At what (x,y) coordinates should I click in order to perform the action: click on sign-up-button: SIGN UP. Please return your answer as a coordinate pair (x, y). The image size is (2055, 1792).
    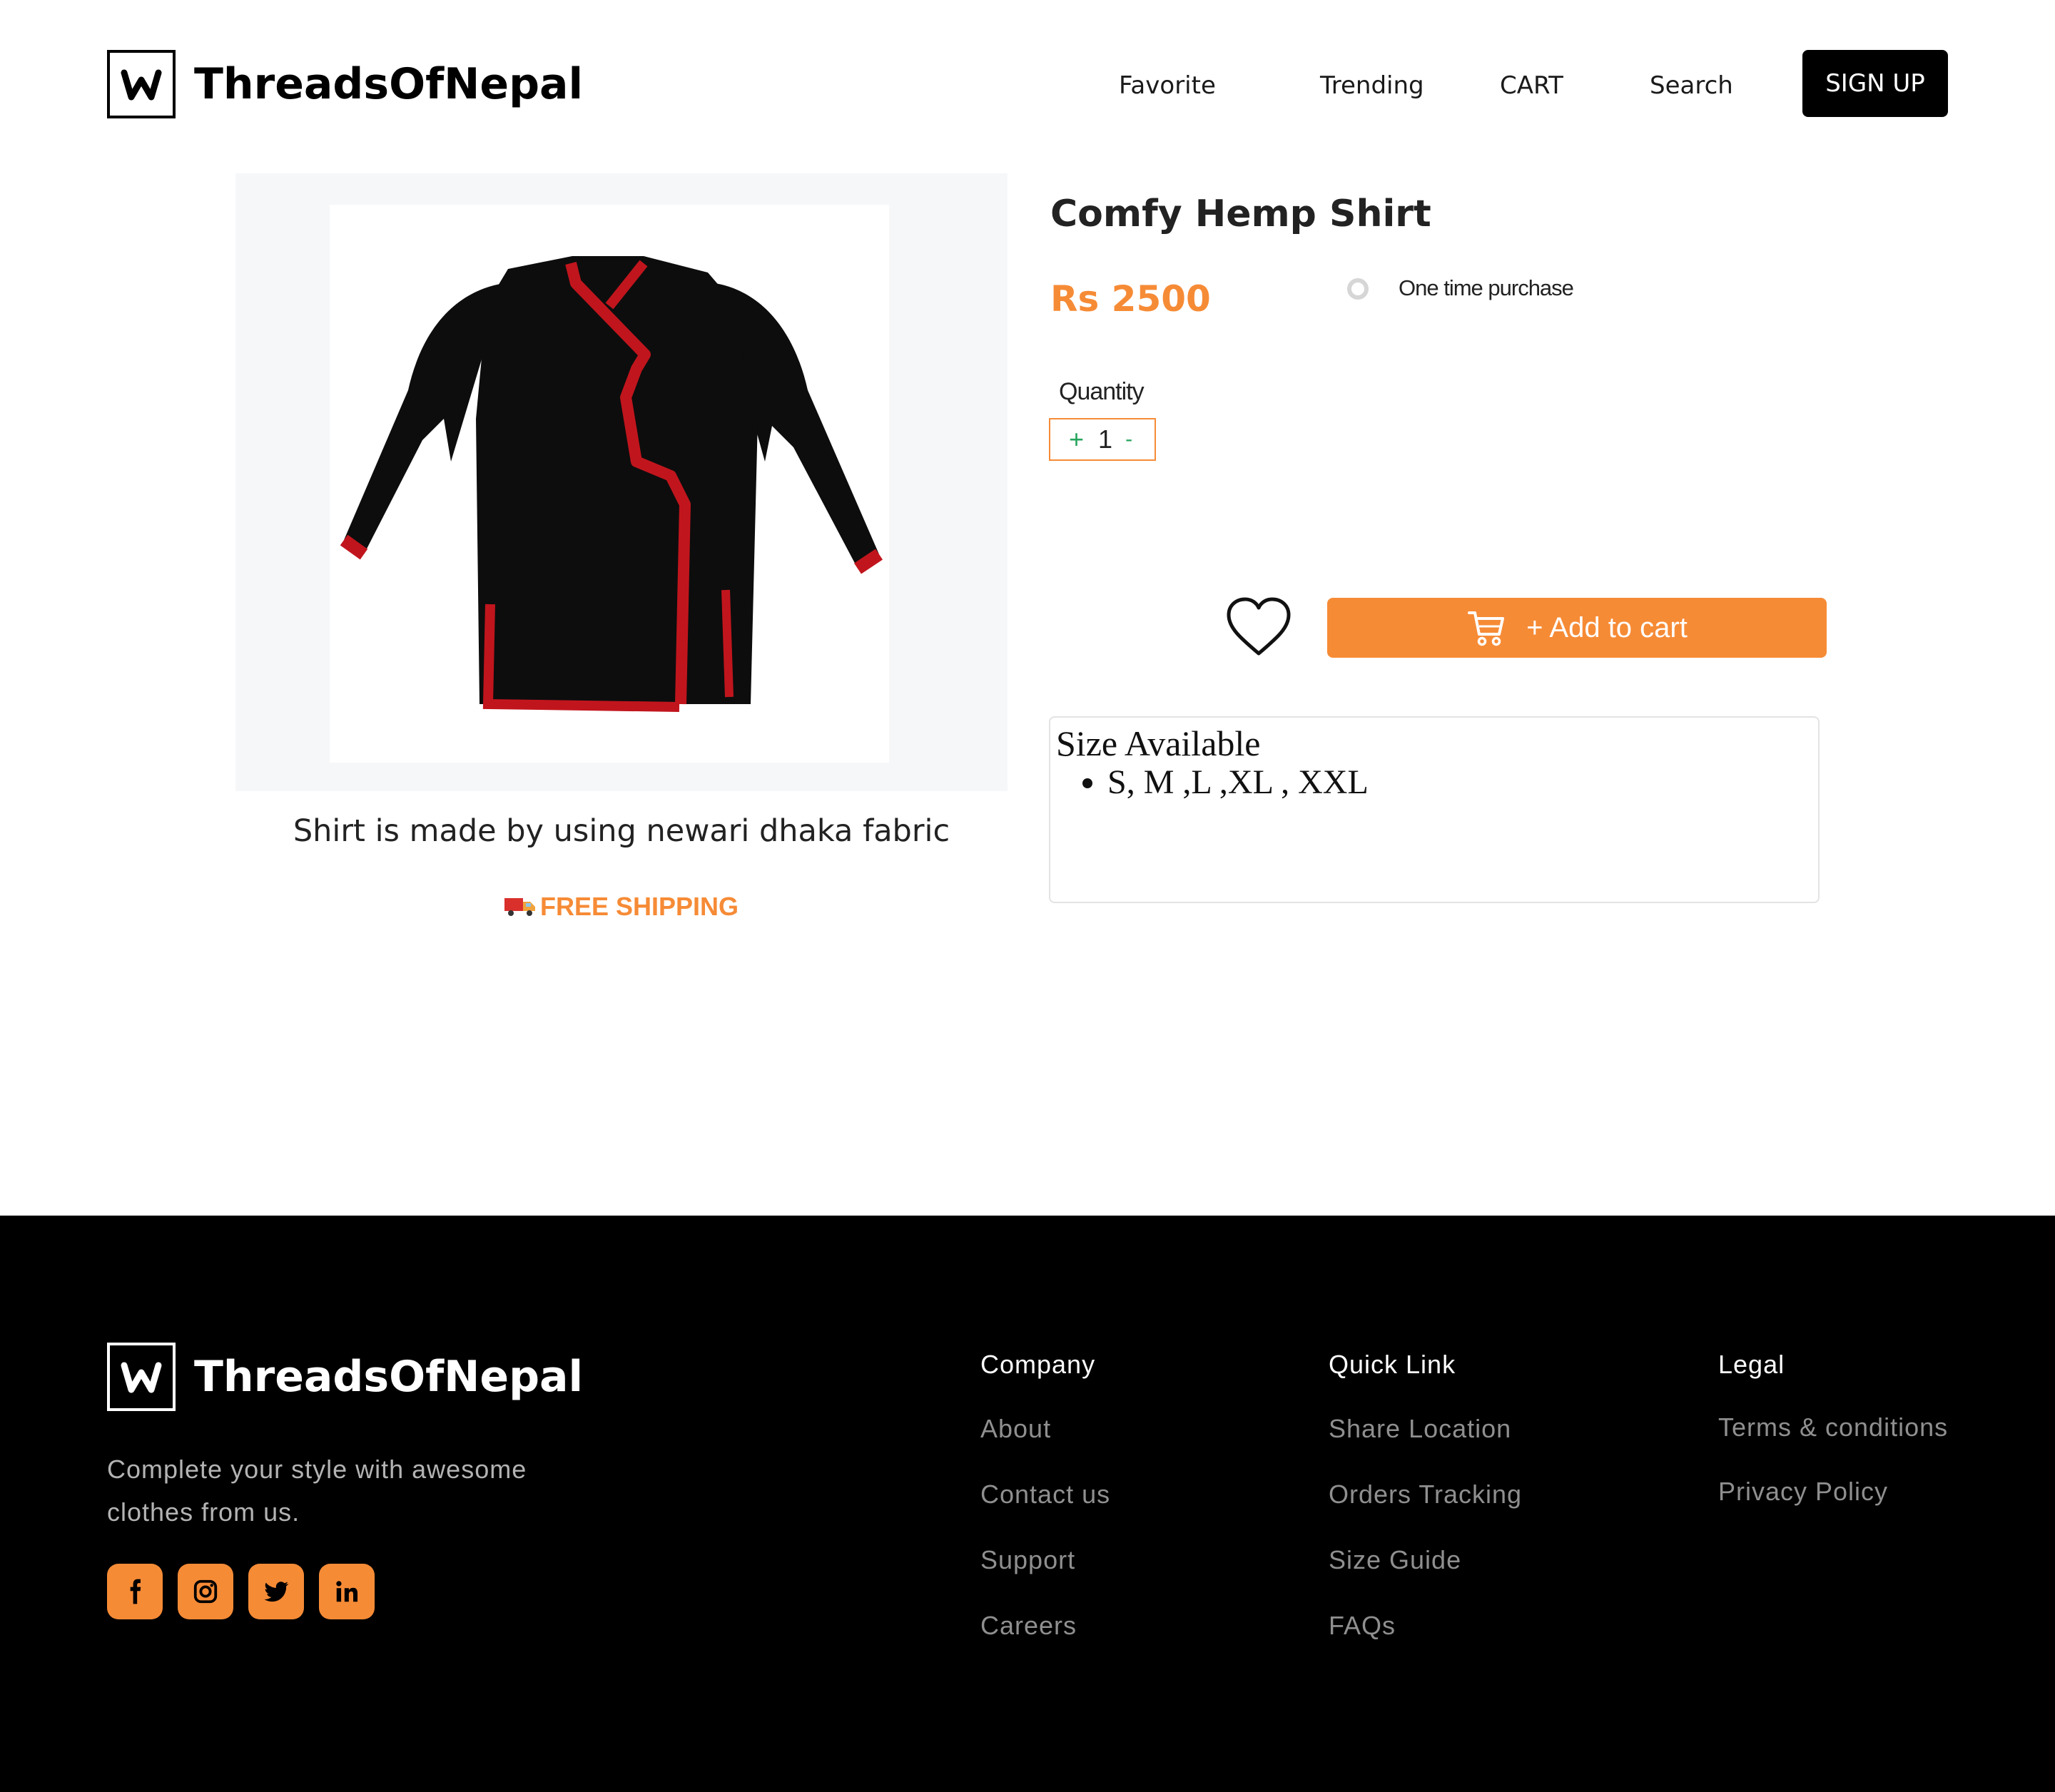
    Looking at the image, I should click on (1875, 83).